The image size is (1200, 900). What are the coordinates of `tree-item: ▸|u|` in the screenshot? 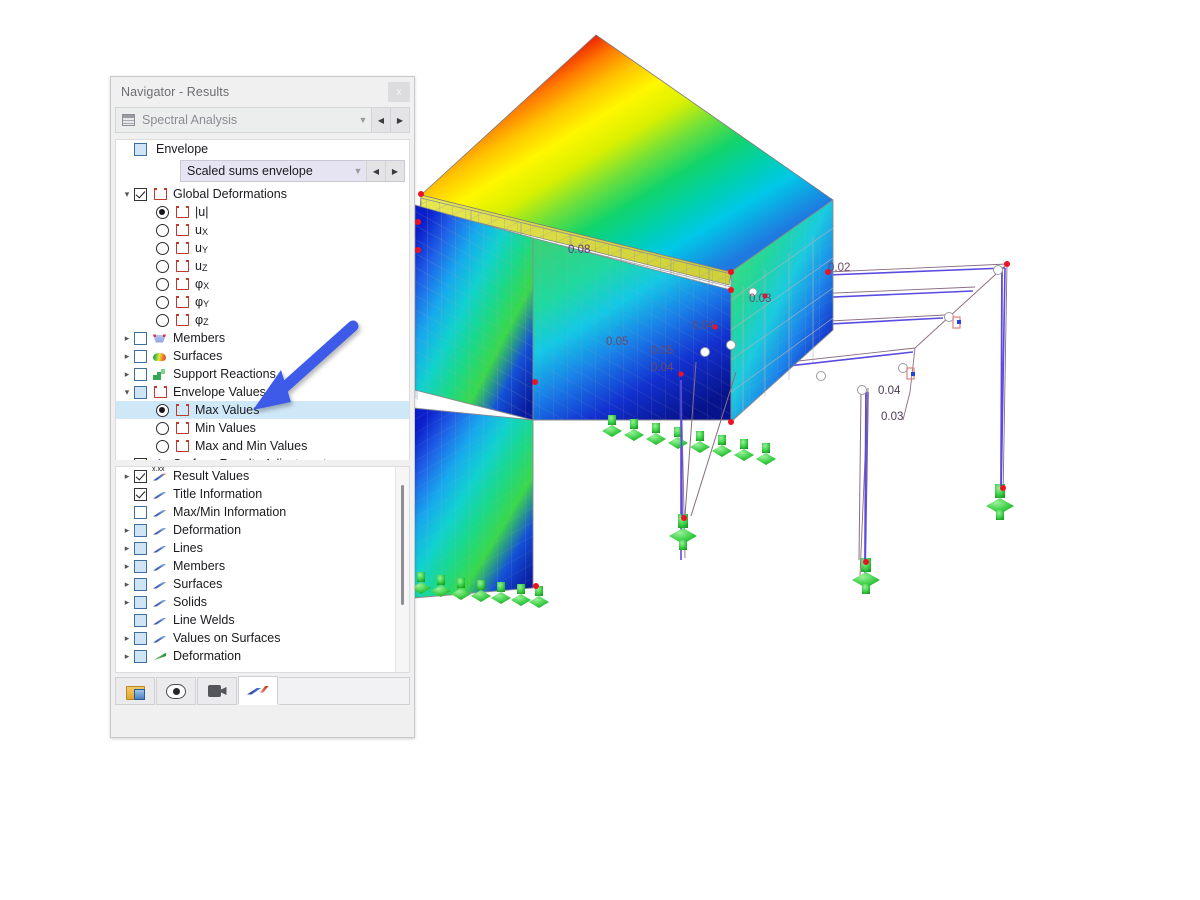 It's located at (262, 212).